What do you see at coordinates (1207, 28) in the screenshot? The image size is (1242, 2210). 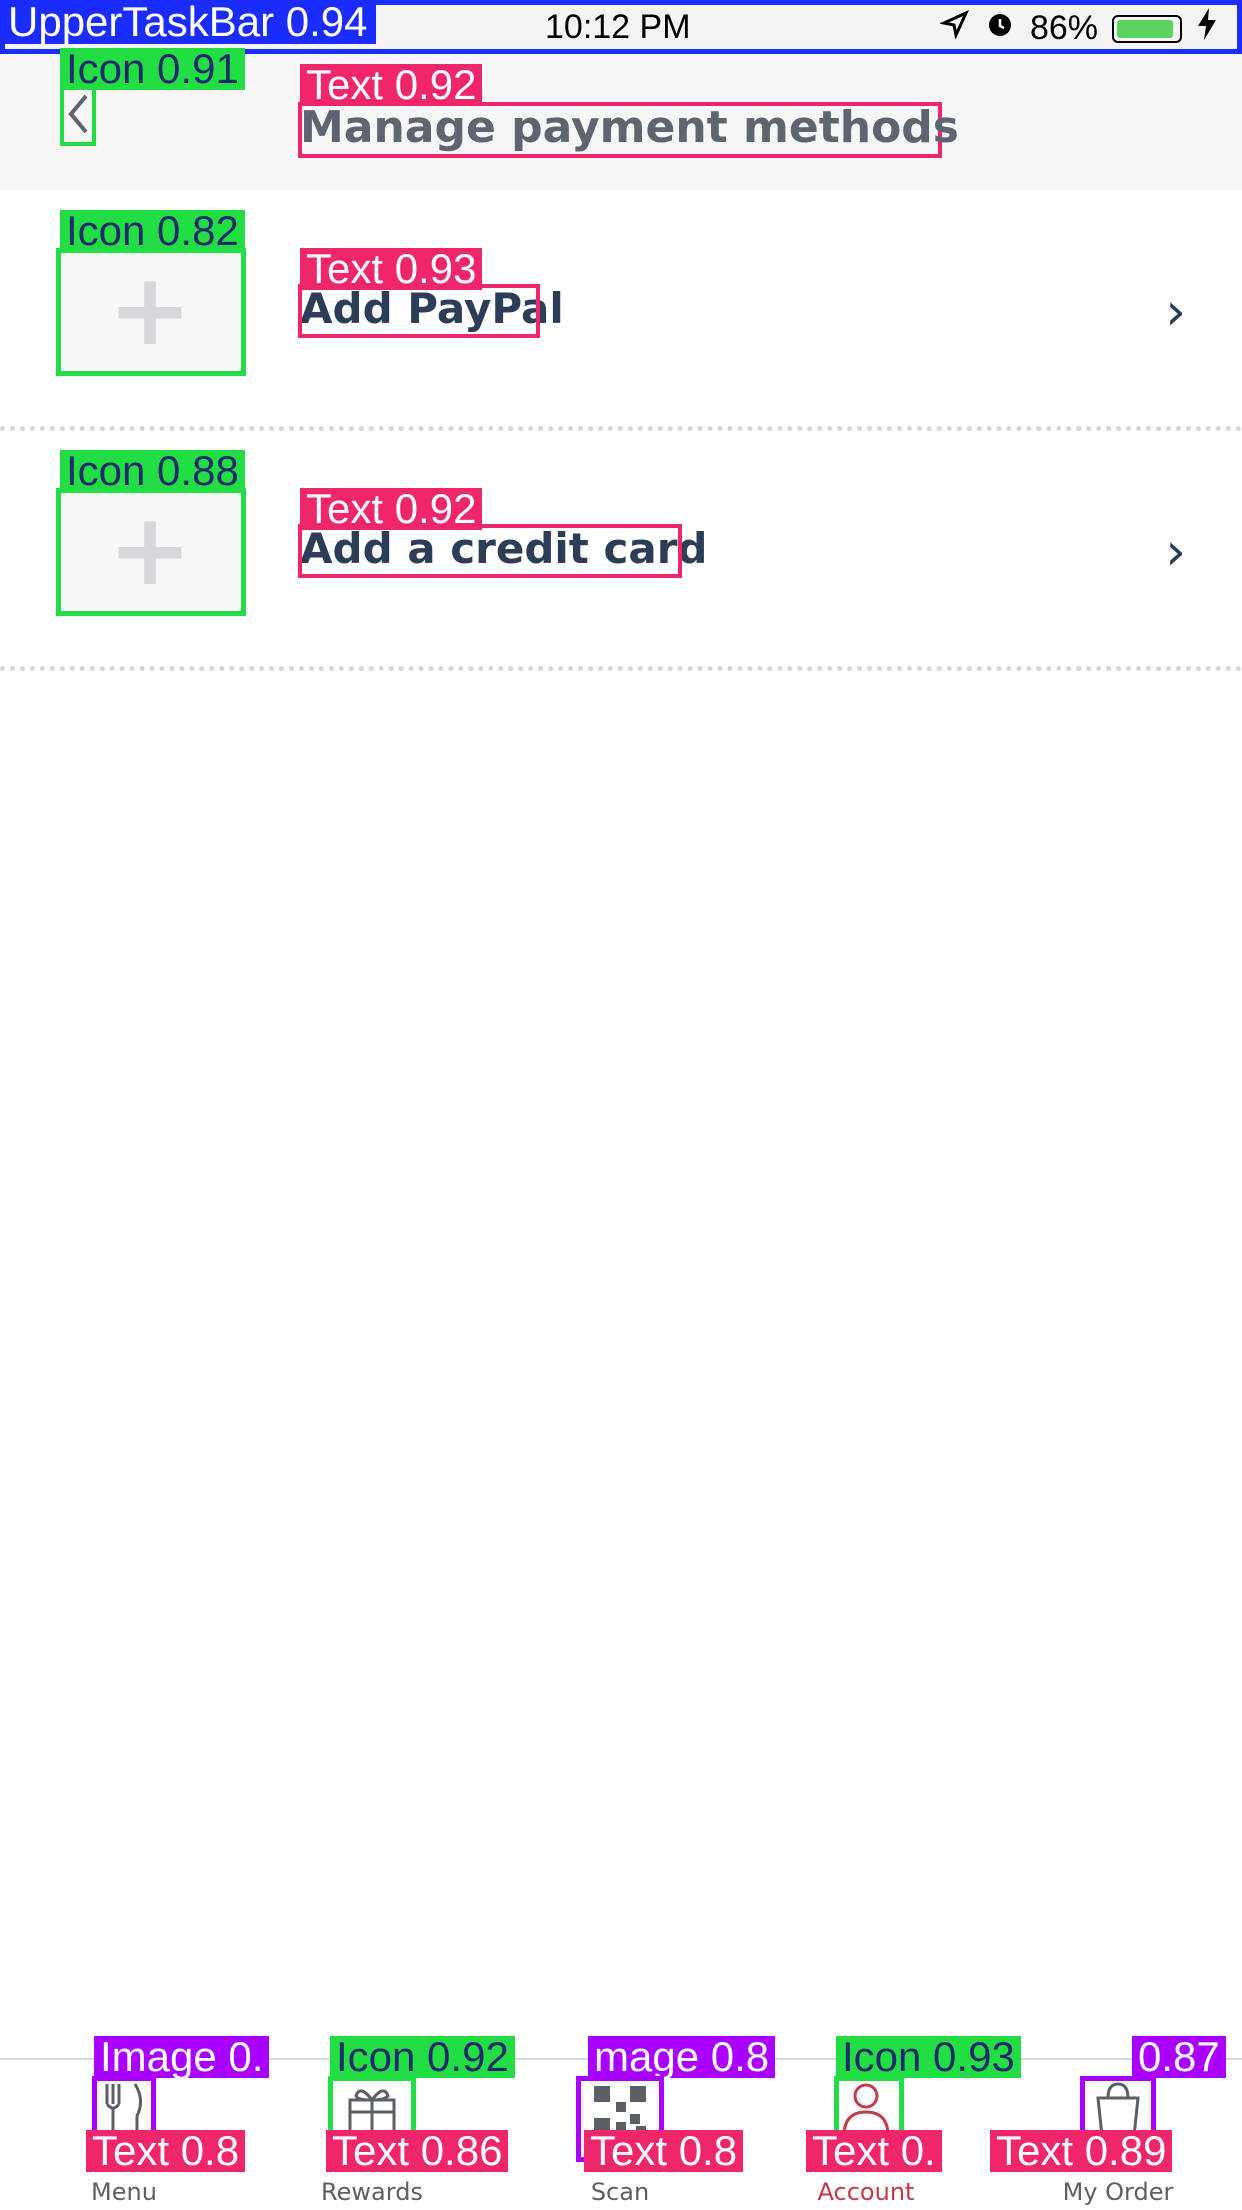 I see `charging-icon` at bounding box center [1207, 28].